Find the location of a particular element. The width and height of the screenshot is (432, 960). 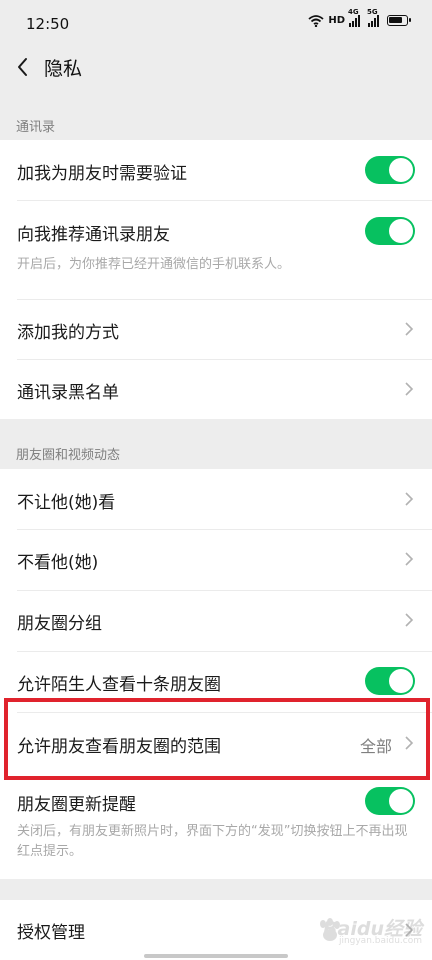

baidu-watermark: Baidu经验 jingyan.baidu.com is located at coordinates (367, 931).